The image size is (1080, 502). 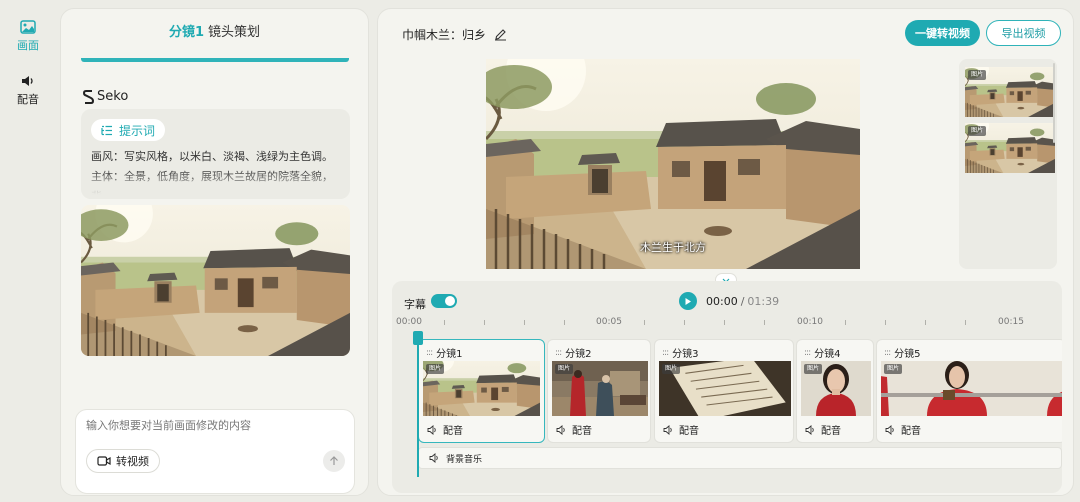 I want to click on panel-title: 镜头策划, so click(x=234, y=32).